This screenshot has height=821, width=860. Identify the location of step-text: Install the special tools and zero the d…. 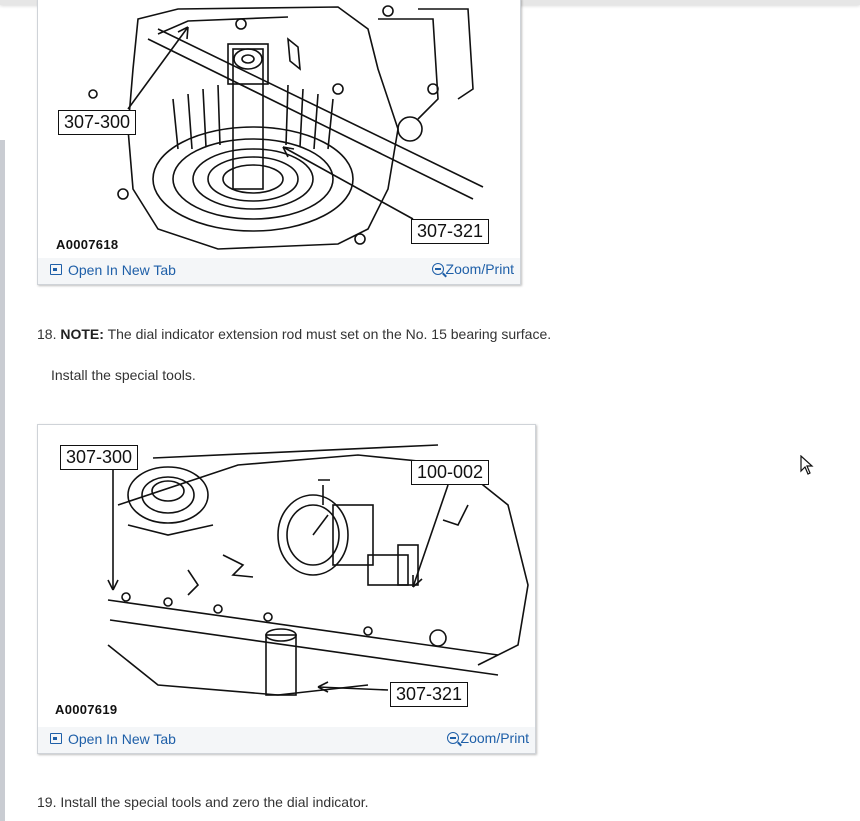
(214, 802).